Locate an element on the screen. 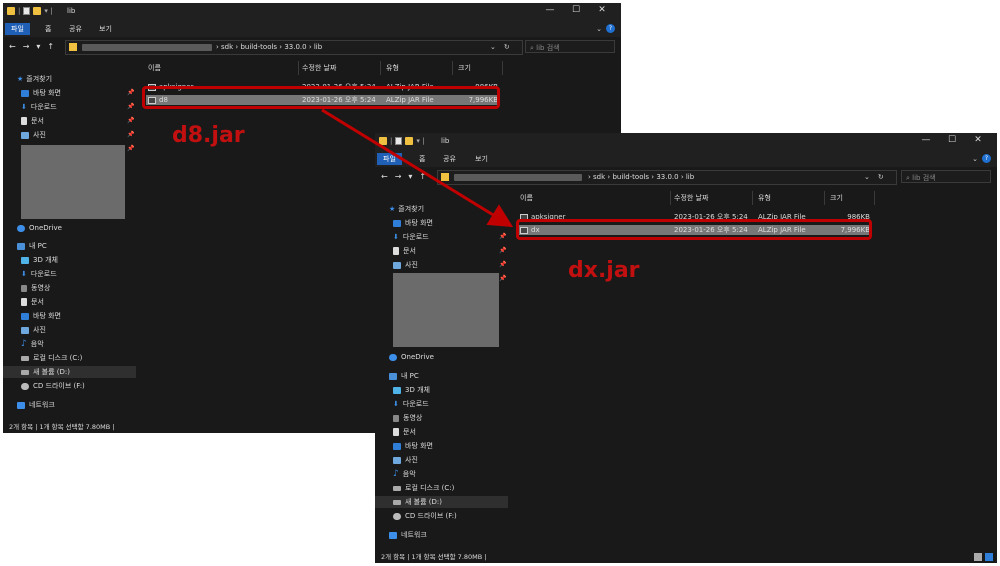 The width and height of the screenshot is (1000, 566). arrow-line is located at coordinates (417, 168).